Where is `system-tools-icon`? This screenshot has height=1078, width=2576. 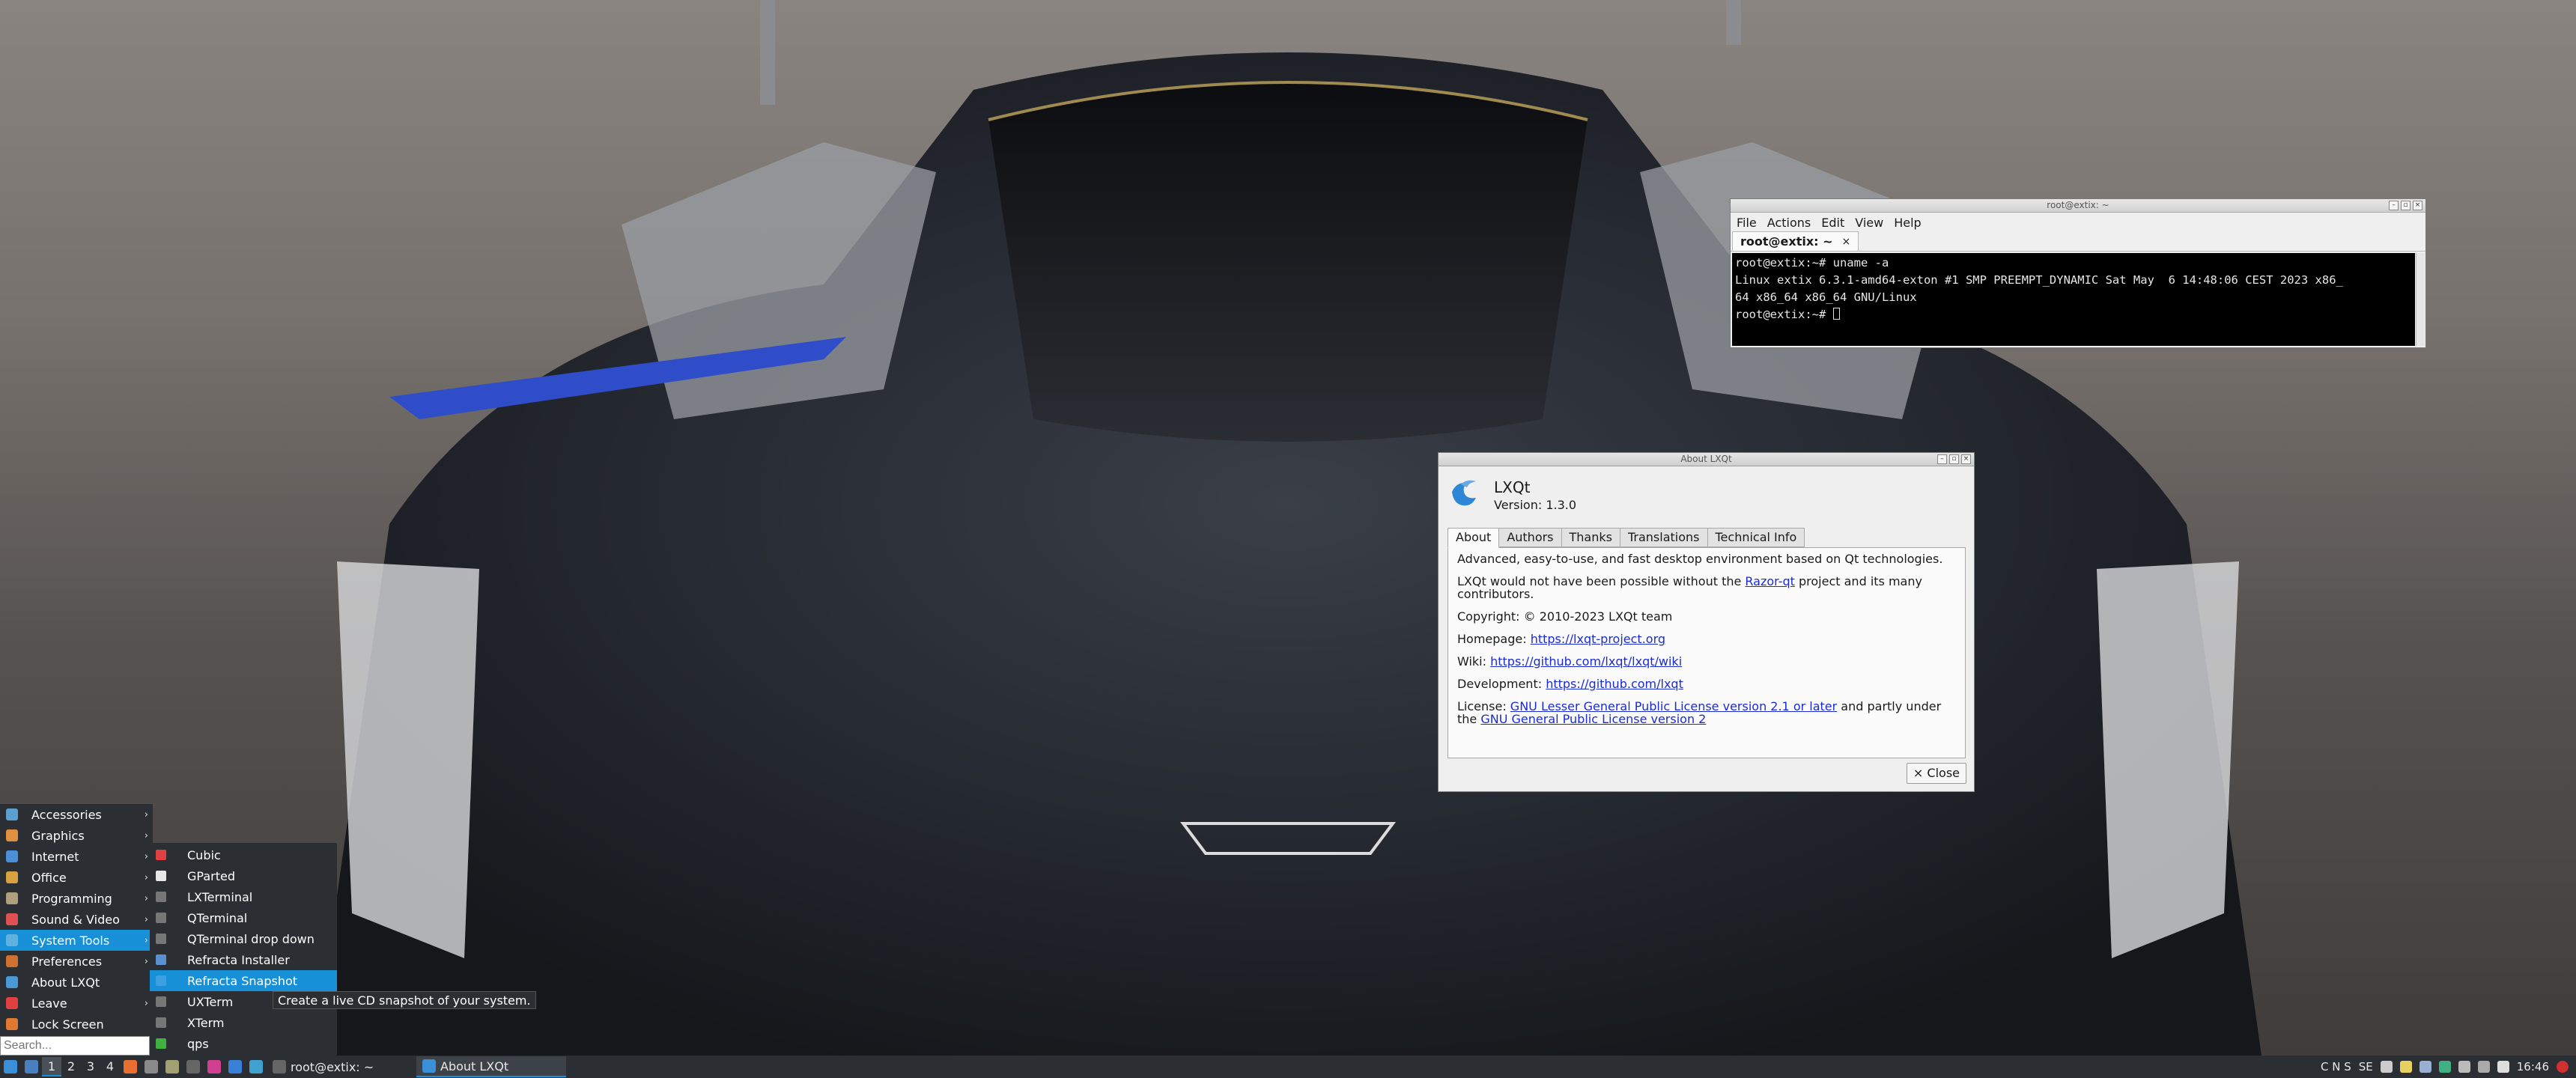
system-tools-icon is located at coordinates (12, 940).